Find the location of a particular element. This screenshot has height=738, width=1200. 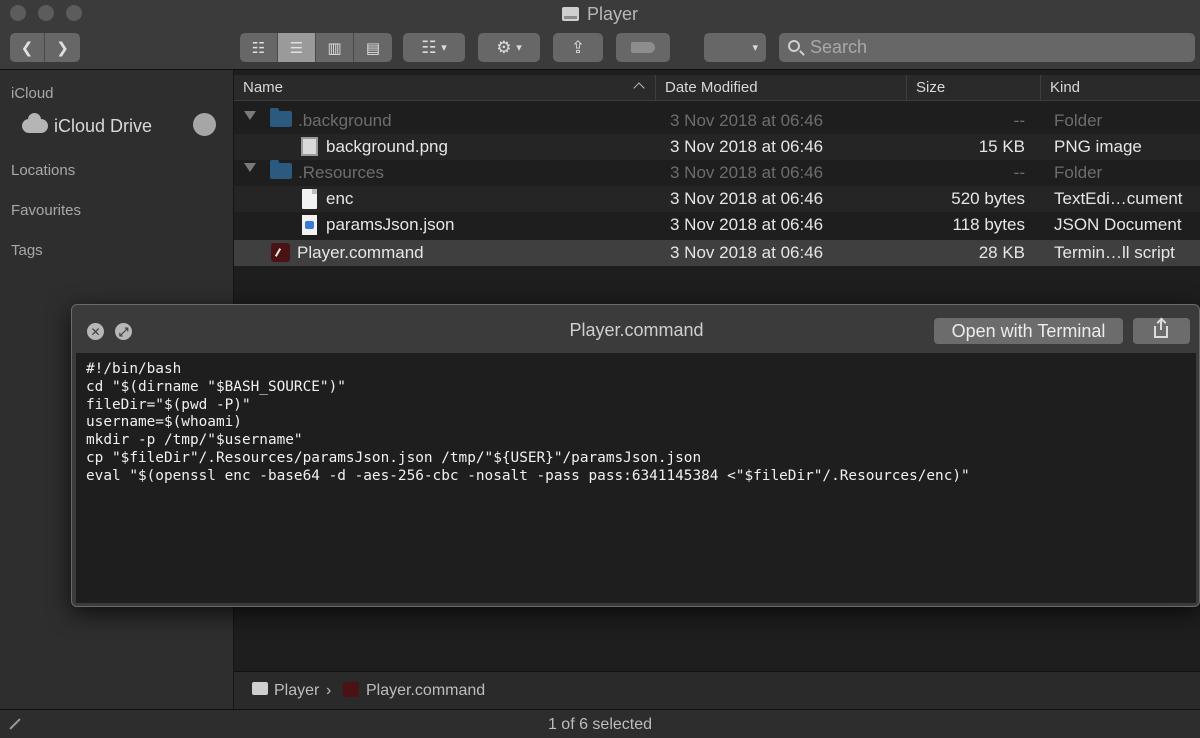

table-row: .Resources 3 Nov 2018 at 06:46 -- Folder is located at coordinates (717, 173).